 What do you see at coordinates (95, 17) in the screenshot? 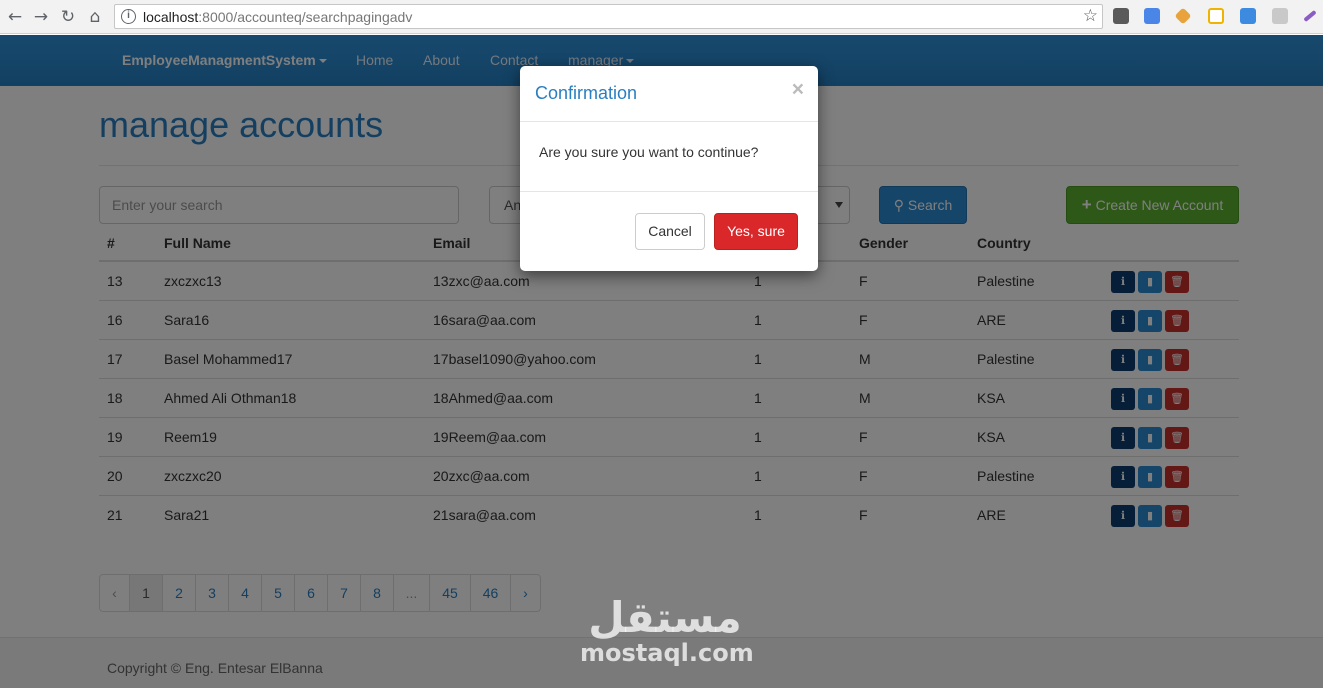
I see `home-icon: ⌂` at bounding box center [95, 17].